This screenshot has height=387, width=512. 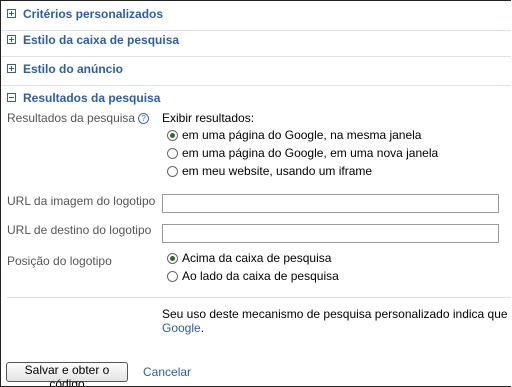 I want to click on section-title: Estilo da caixa de pesquisa, so click(x=101, y=40).